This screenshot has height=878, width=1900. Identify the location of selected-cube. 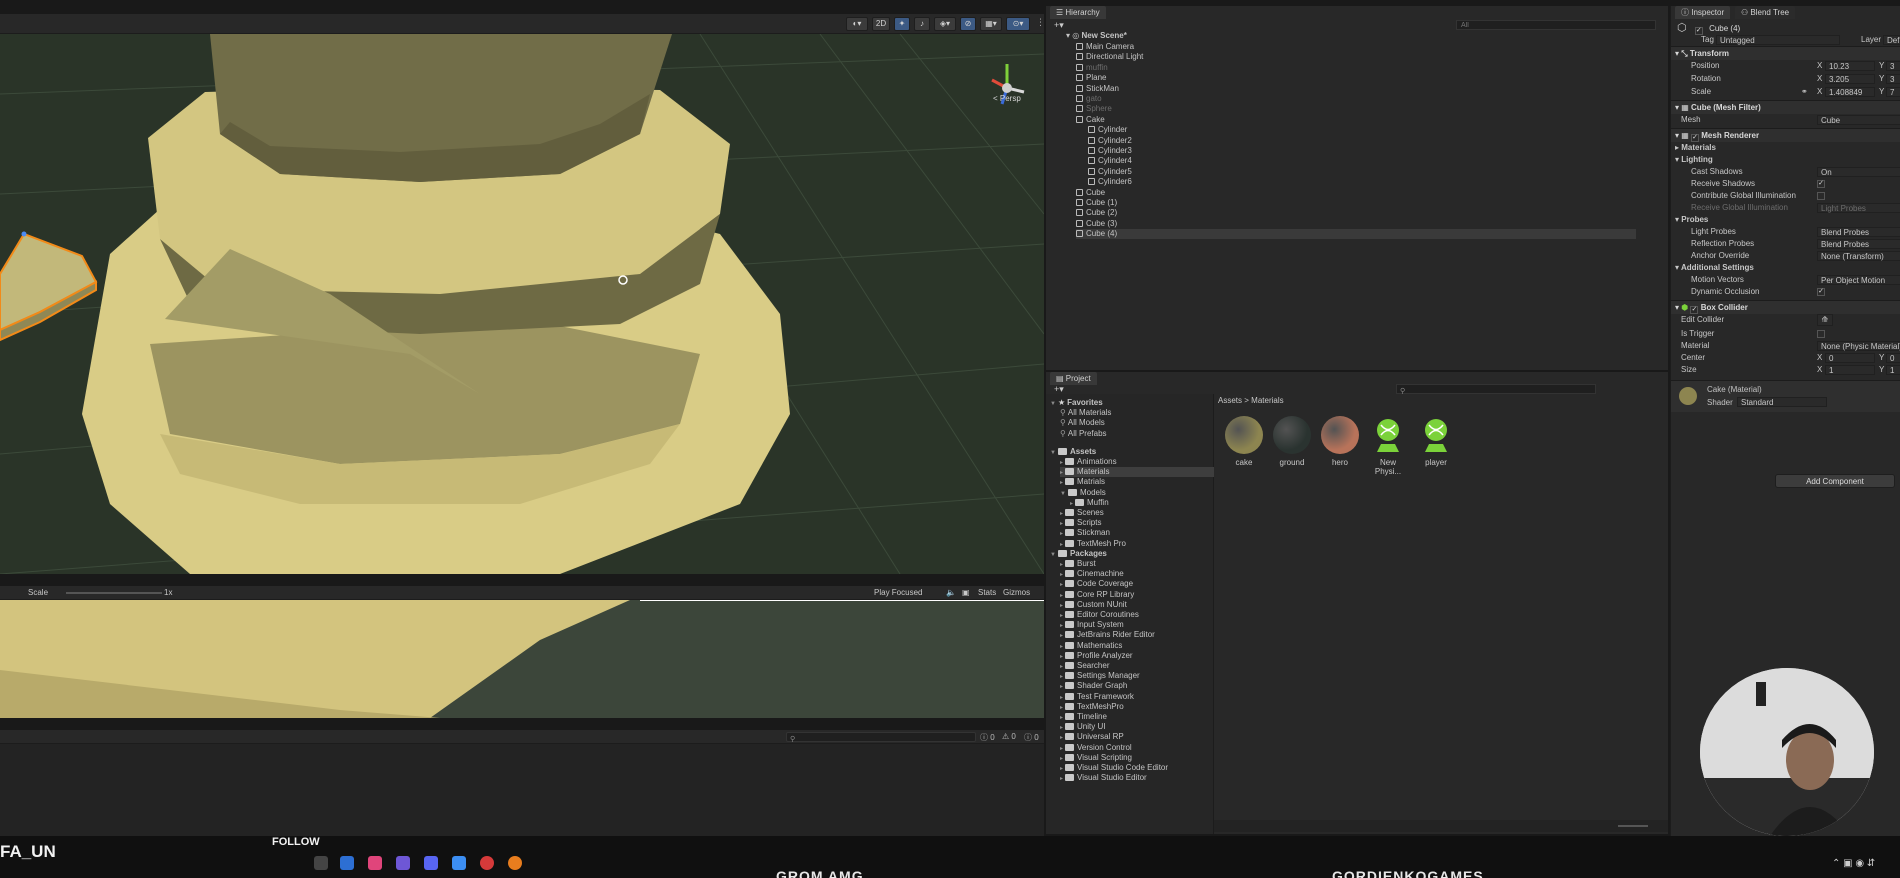
(49, 286).